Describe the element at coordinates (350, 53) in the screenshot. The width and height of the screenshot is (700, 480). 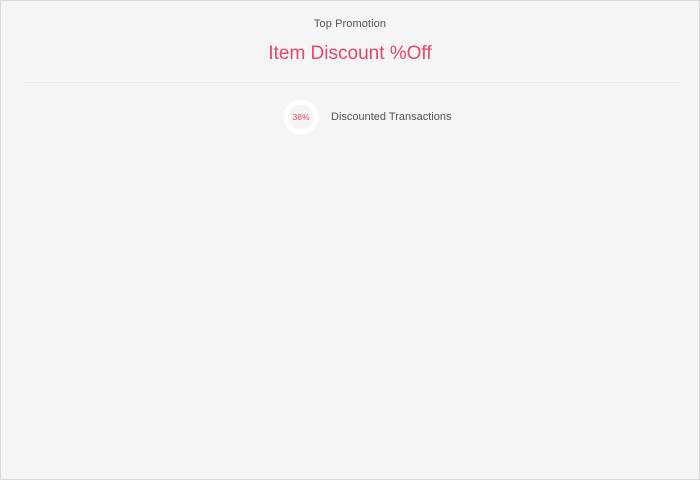
I see `panel-title: Item Discount %Off` at that location.